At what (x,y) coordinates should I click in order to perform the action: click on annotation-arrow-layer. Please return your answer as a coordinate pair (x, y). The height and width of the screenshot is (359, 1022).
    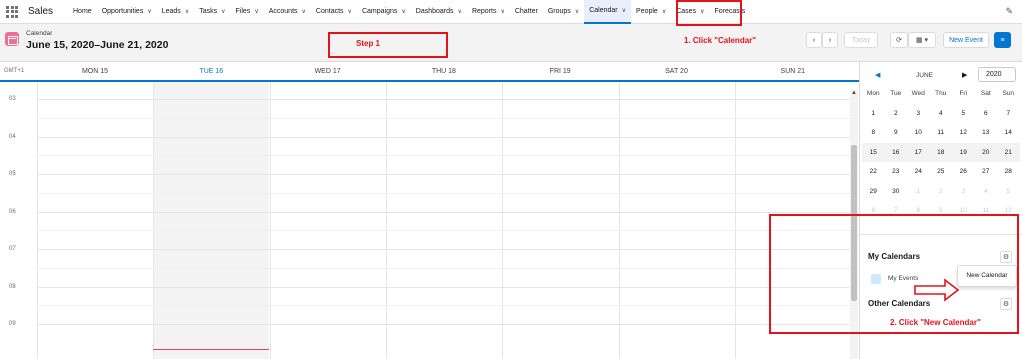
    Looking at the image, I should click on (937, 290).